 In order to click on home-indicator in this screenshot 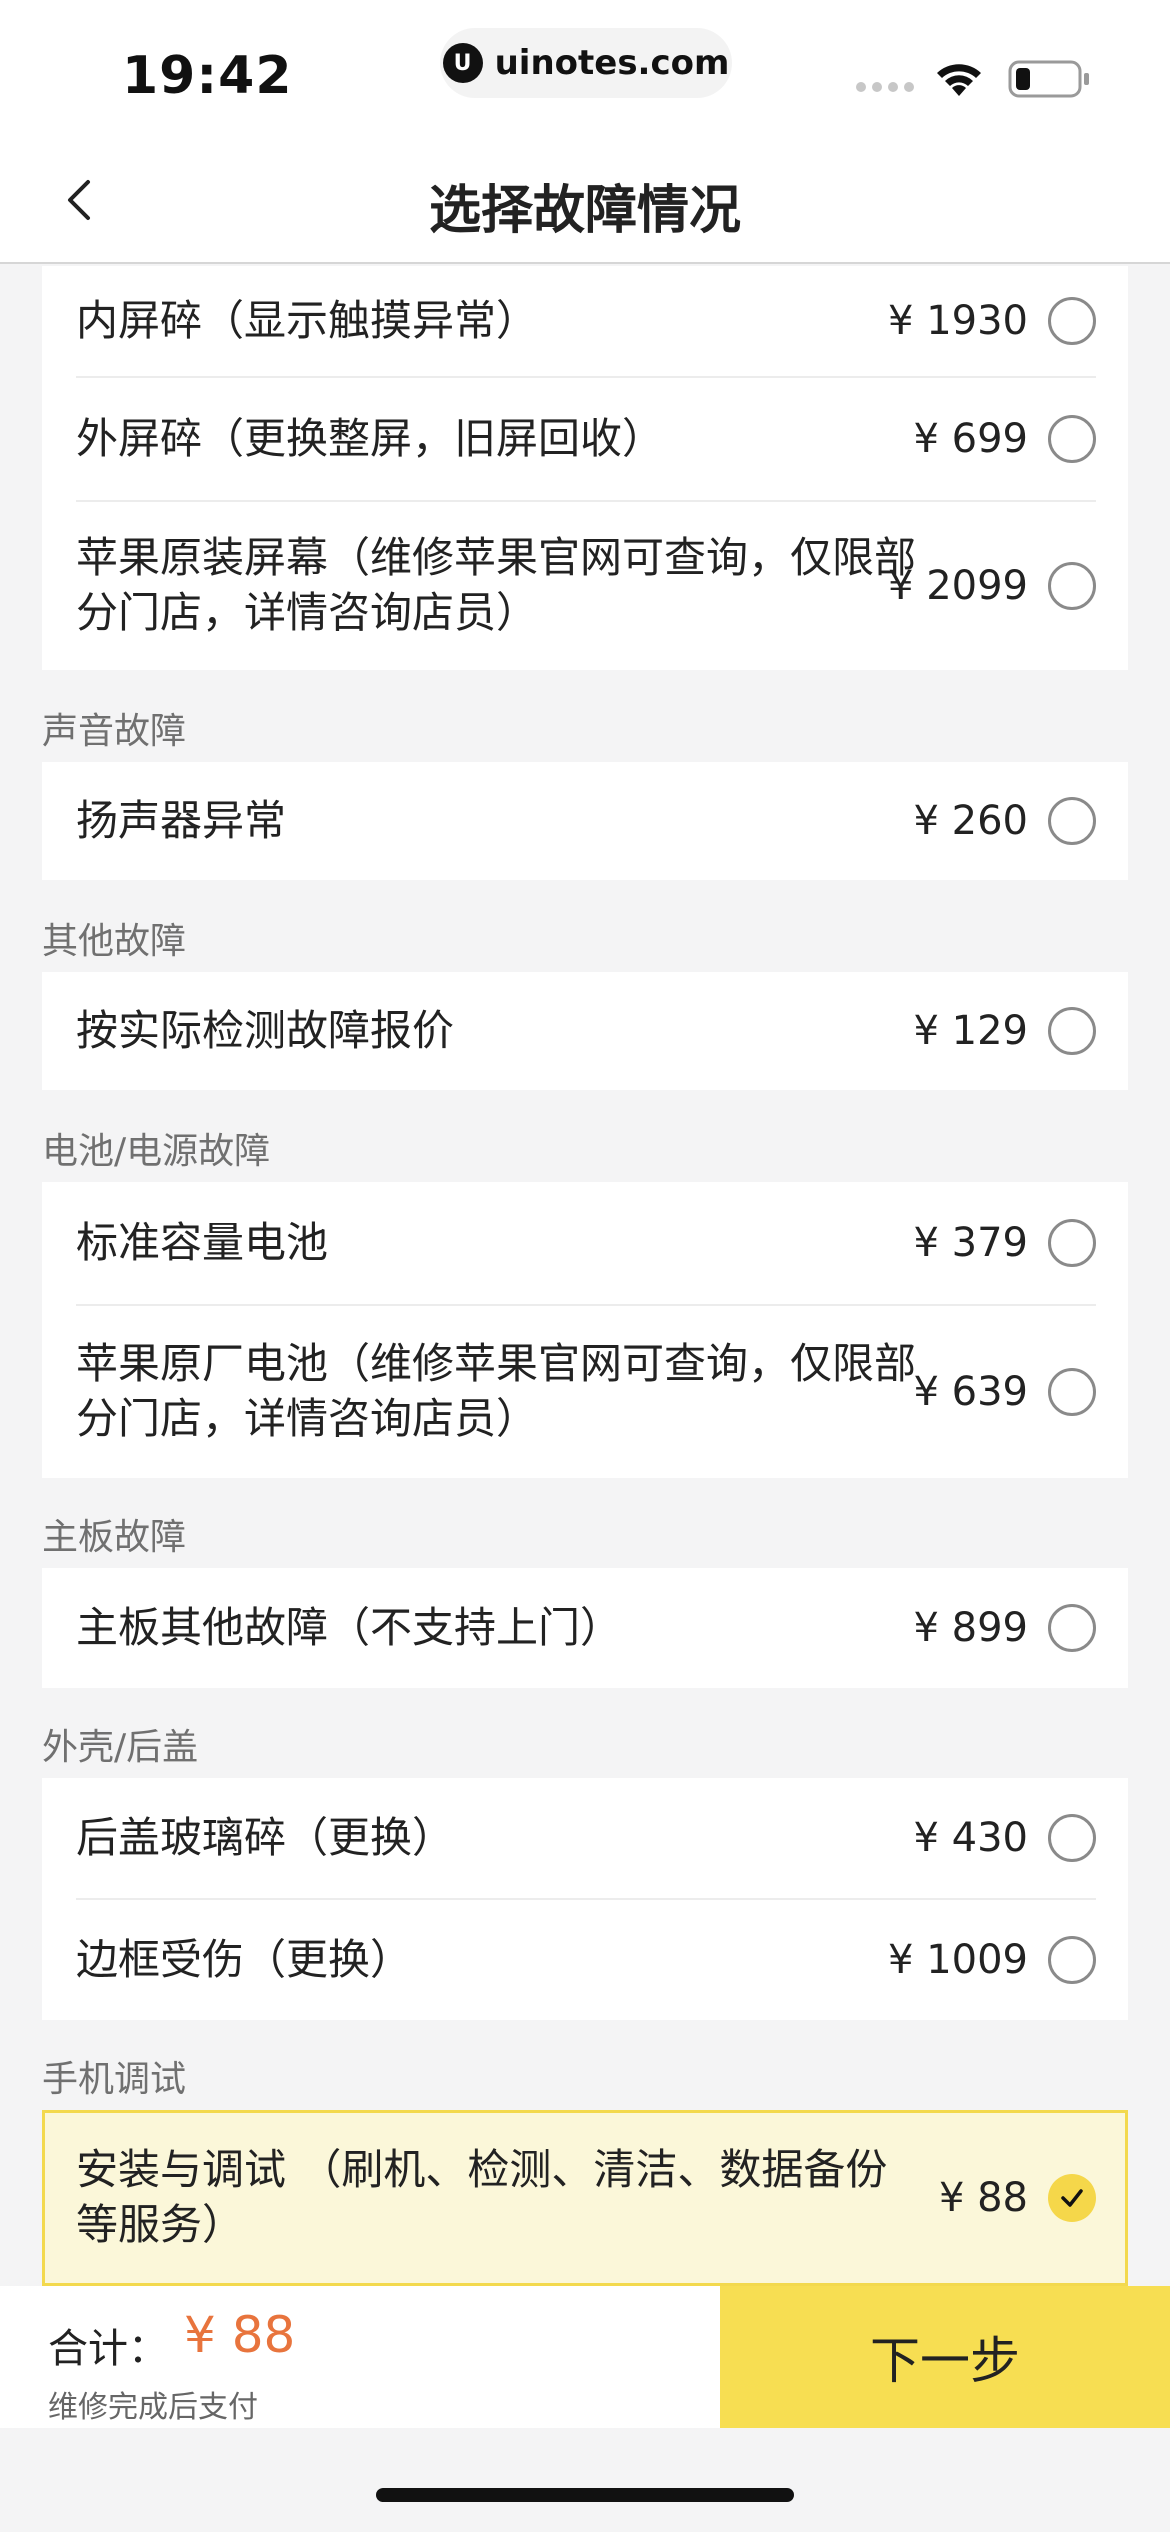, I will do `click(585, 2495)`.